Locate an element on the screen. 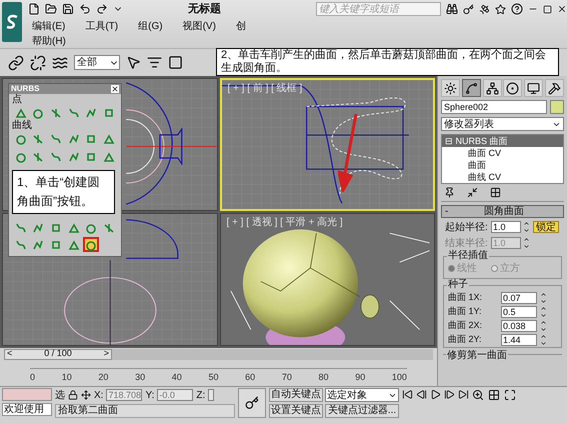 This screenshot has width=567, height=424. coordinate-label: Y: is located at coordinates (149, 395).